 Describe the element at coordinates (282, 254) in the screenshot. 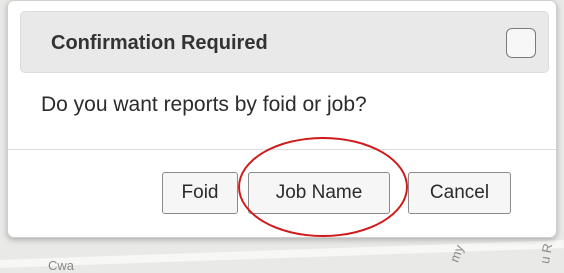

I see `map-road` at that location.